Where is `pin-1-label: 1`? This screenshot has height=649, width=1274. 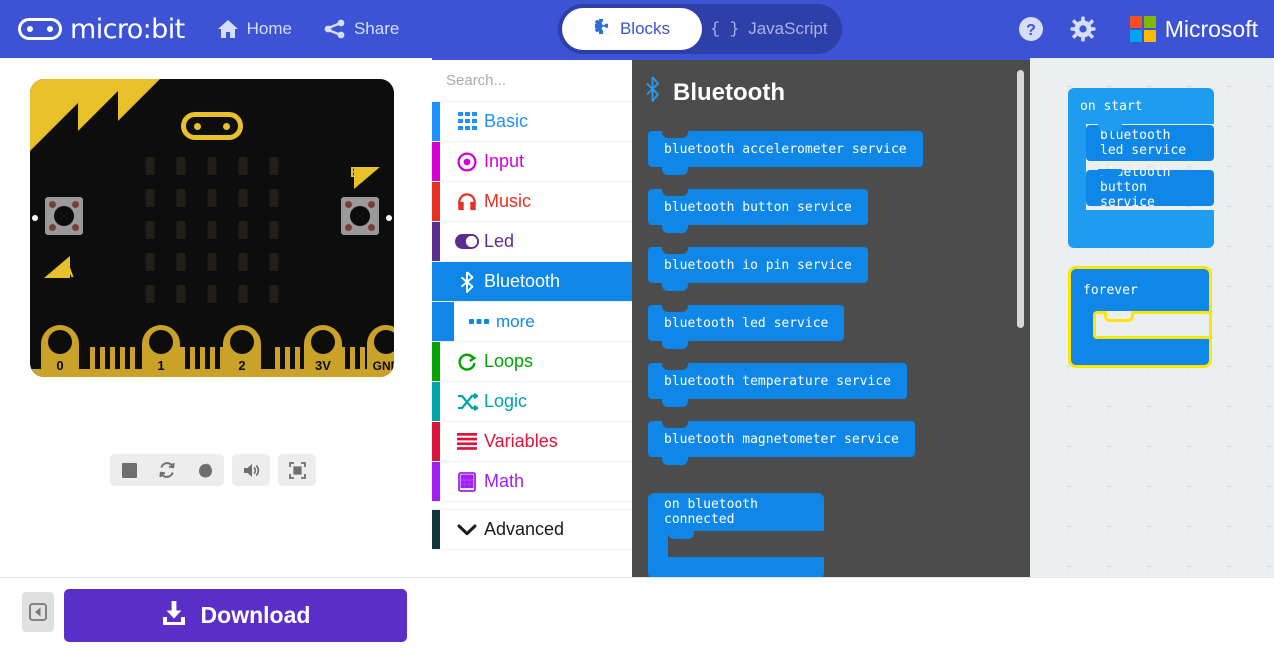 pin-1-label: 1 is located at coordinates (161, 365).